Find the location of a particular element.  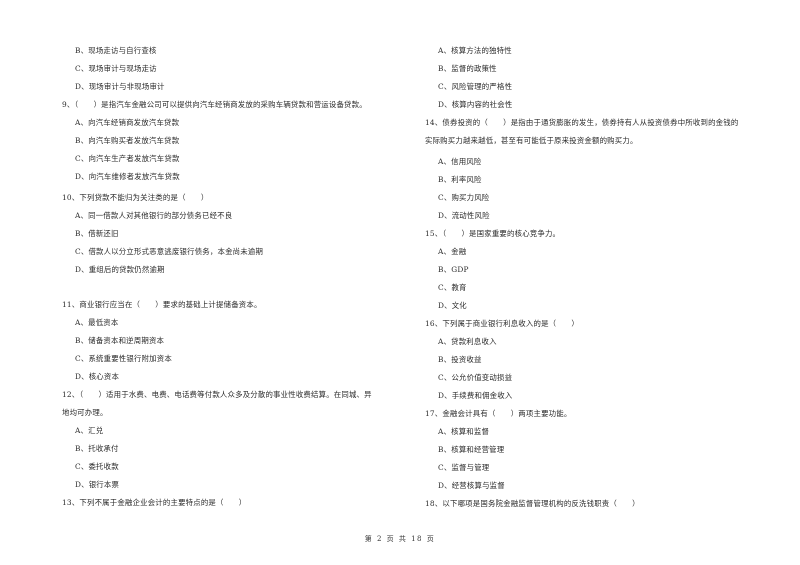

option-line: D、核心资本 is located at coordinates (97, 376).